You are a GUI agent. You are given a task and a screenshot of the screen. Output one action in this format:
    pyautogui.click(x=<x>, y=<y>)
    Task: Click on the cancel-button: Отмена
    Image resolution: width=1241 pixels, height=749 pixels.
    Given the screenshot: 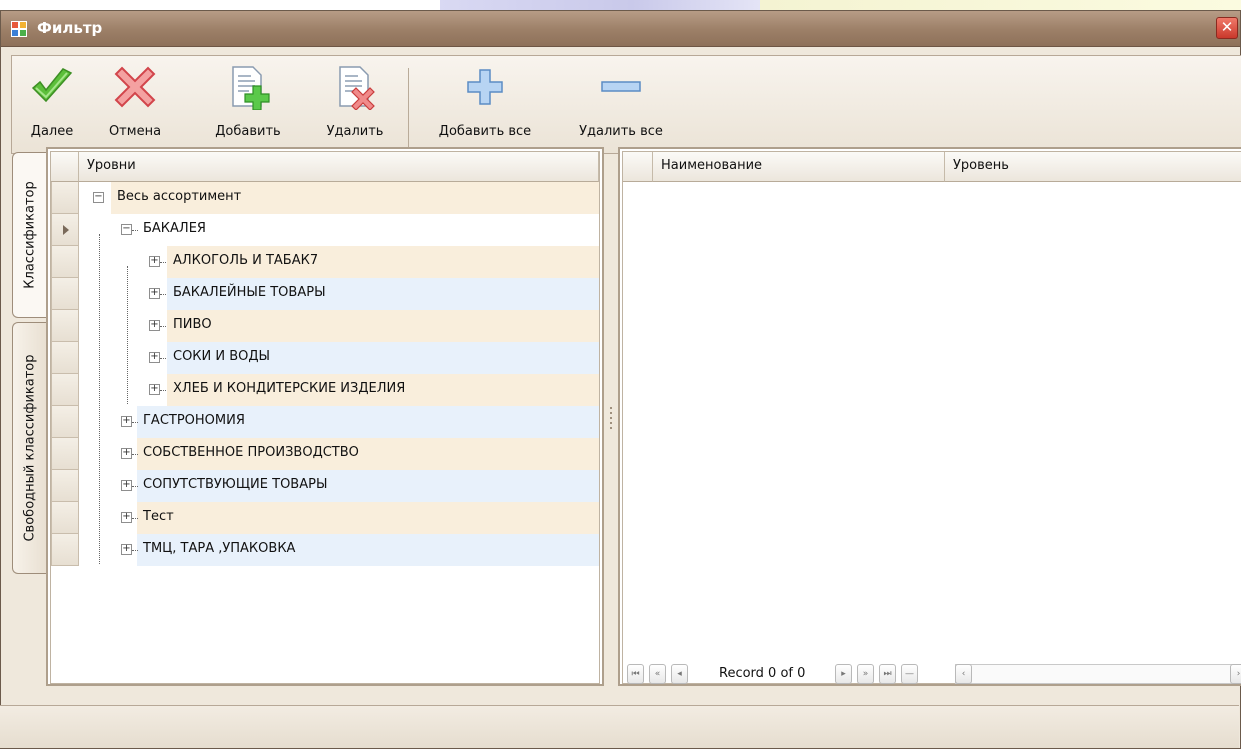 What is the action you would take?
    pyautogui.click(x=135, y=105)
    